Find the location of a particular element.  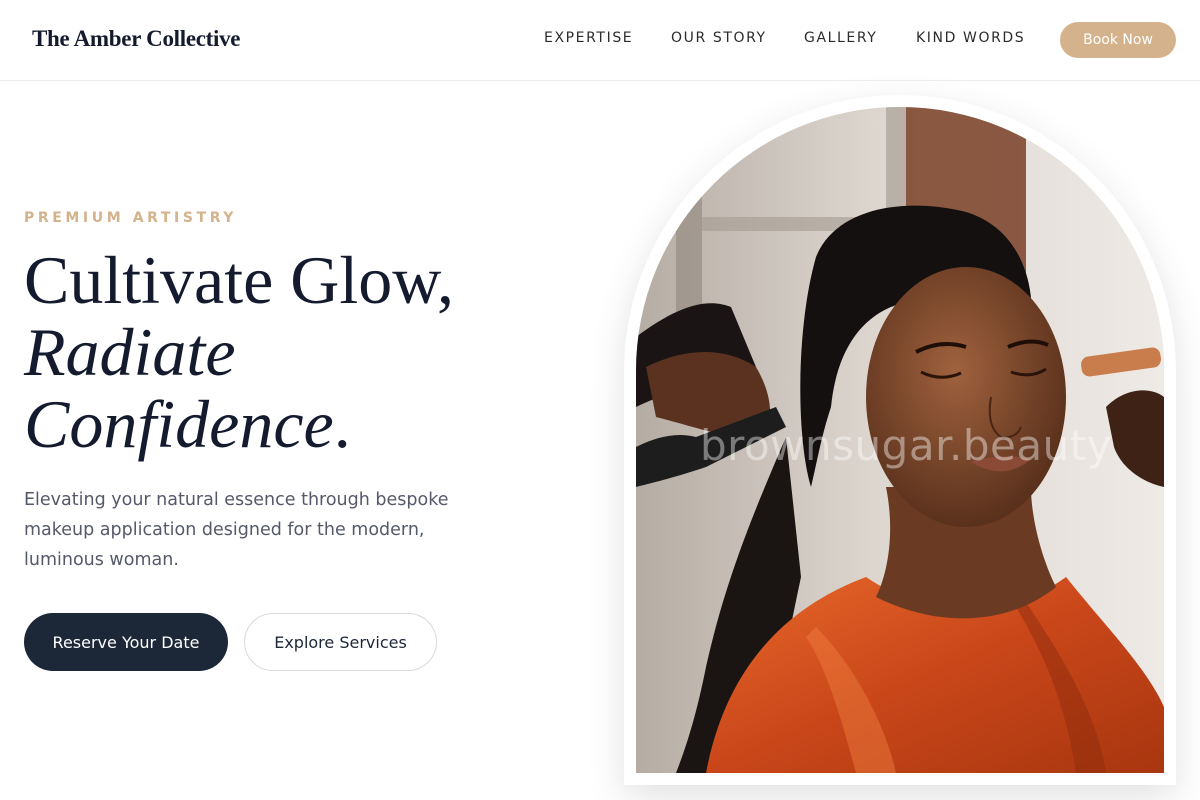

hero-headline: Cultivate Glow, Radiate Confidence. is located at coordinates (304, 352).